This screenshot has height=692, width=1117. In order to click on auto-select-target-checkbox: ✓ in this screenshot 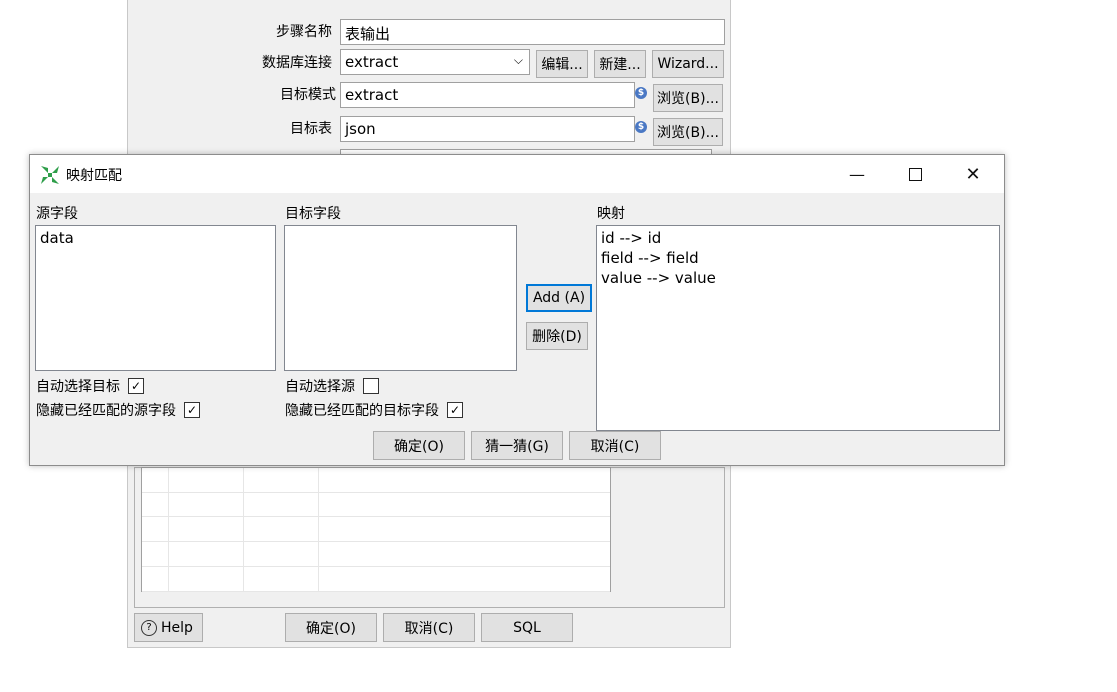, I will do `click(136, 386)`.